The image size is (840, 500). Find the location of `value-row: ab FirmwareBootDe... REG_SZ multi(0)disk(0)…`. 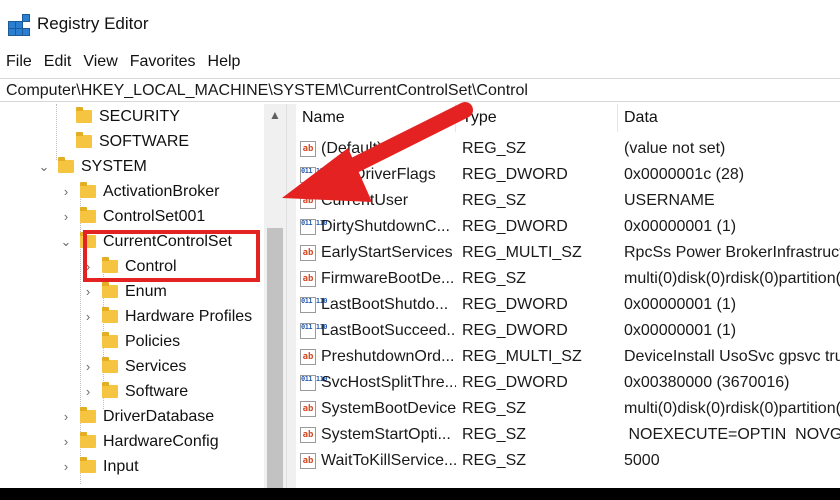

value-row: ab FirmwareBootDe... REG_SZ multi(0)disk(0)… is located at coordinates (568, 279).